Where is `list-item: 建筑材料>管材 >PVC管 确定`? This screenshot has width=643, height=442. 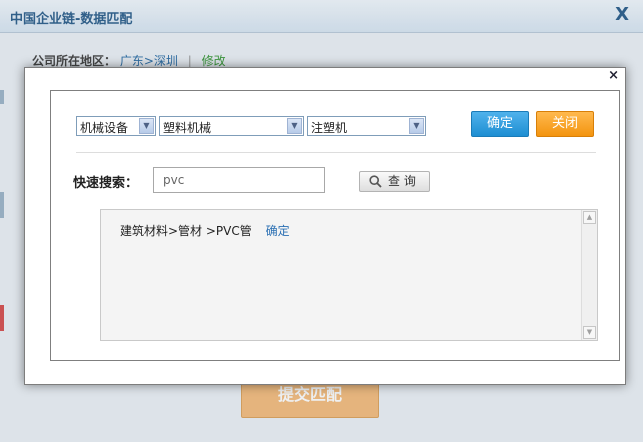
list-item: 建筑材料>管材 >PVC管 确定 is located at coordinates (205, 230).